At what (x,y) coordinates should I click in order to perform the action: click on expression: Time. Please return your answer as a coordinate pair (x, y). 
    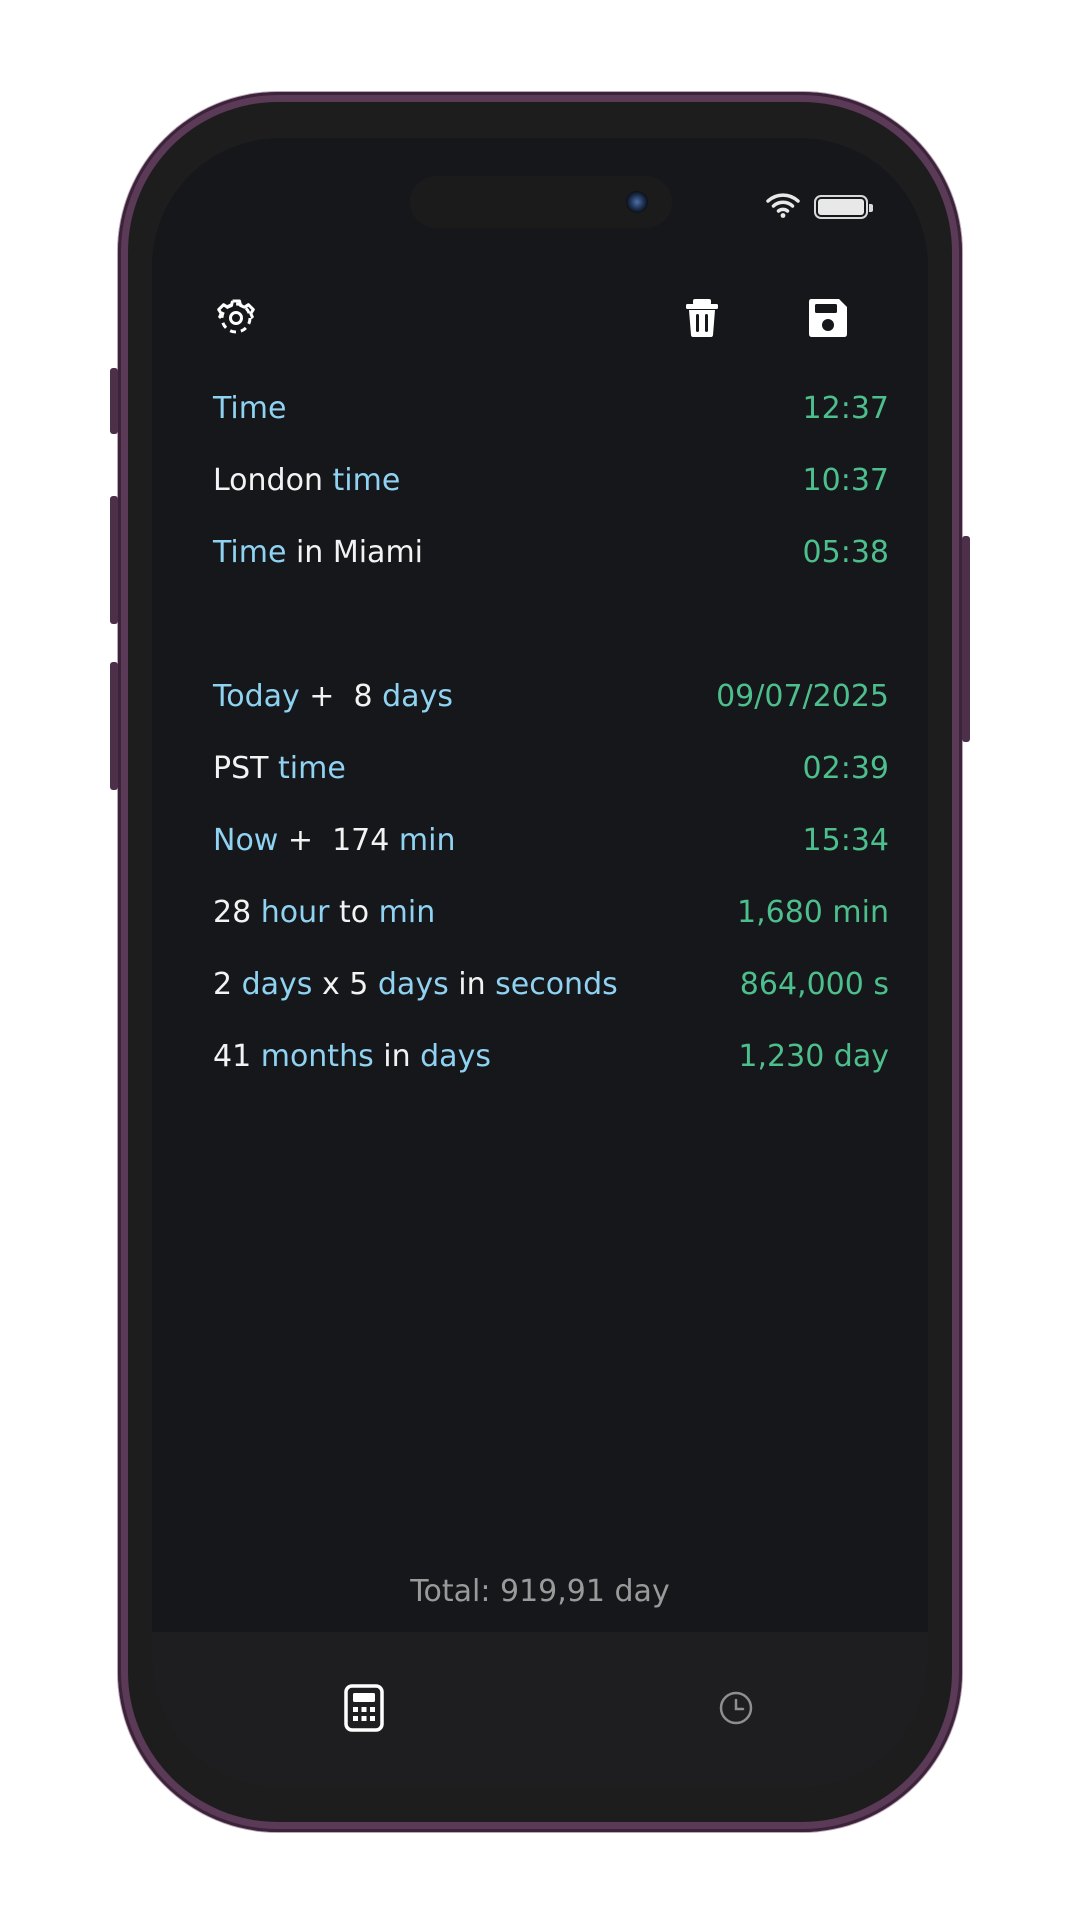
    Looking at the image, I should click on (250, 408).